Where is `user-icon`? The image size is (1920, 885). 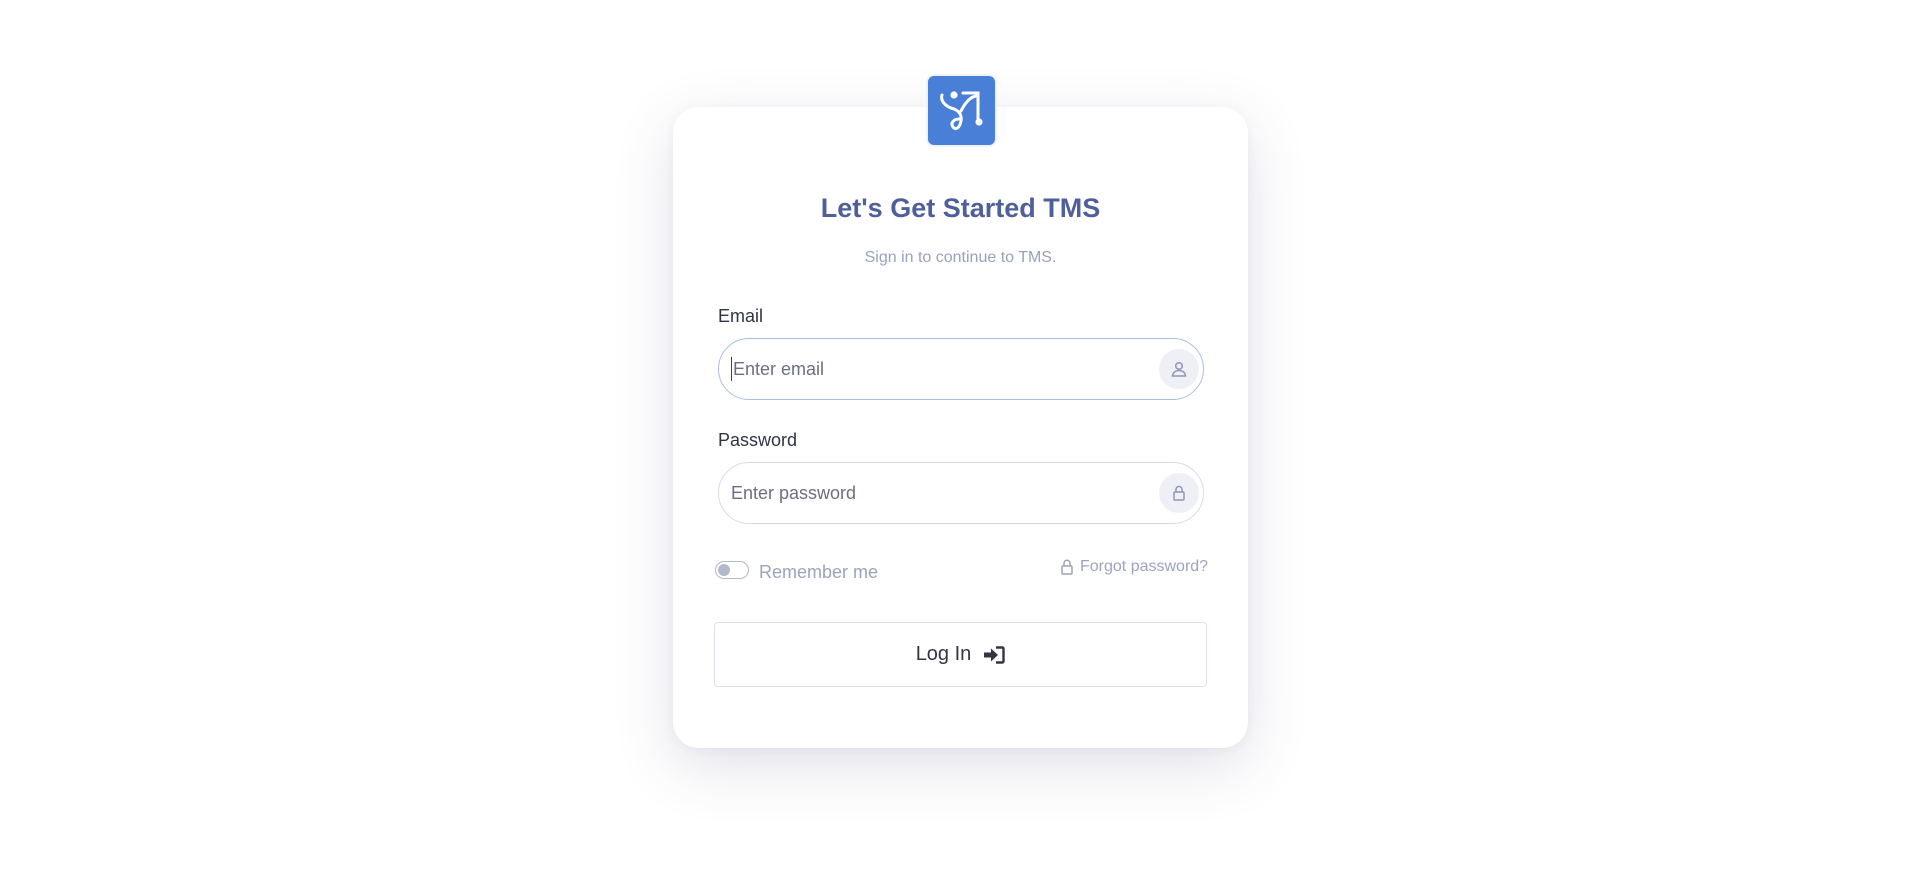 user-icon is located at coordinates (1179, 369).